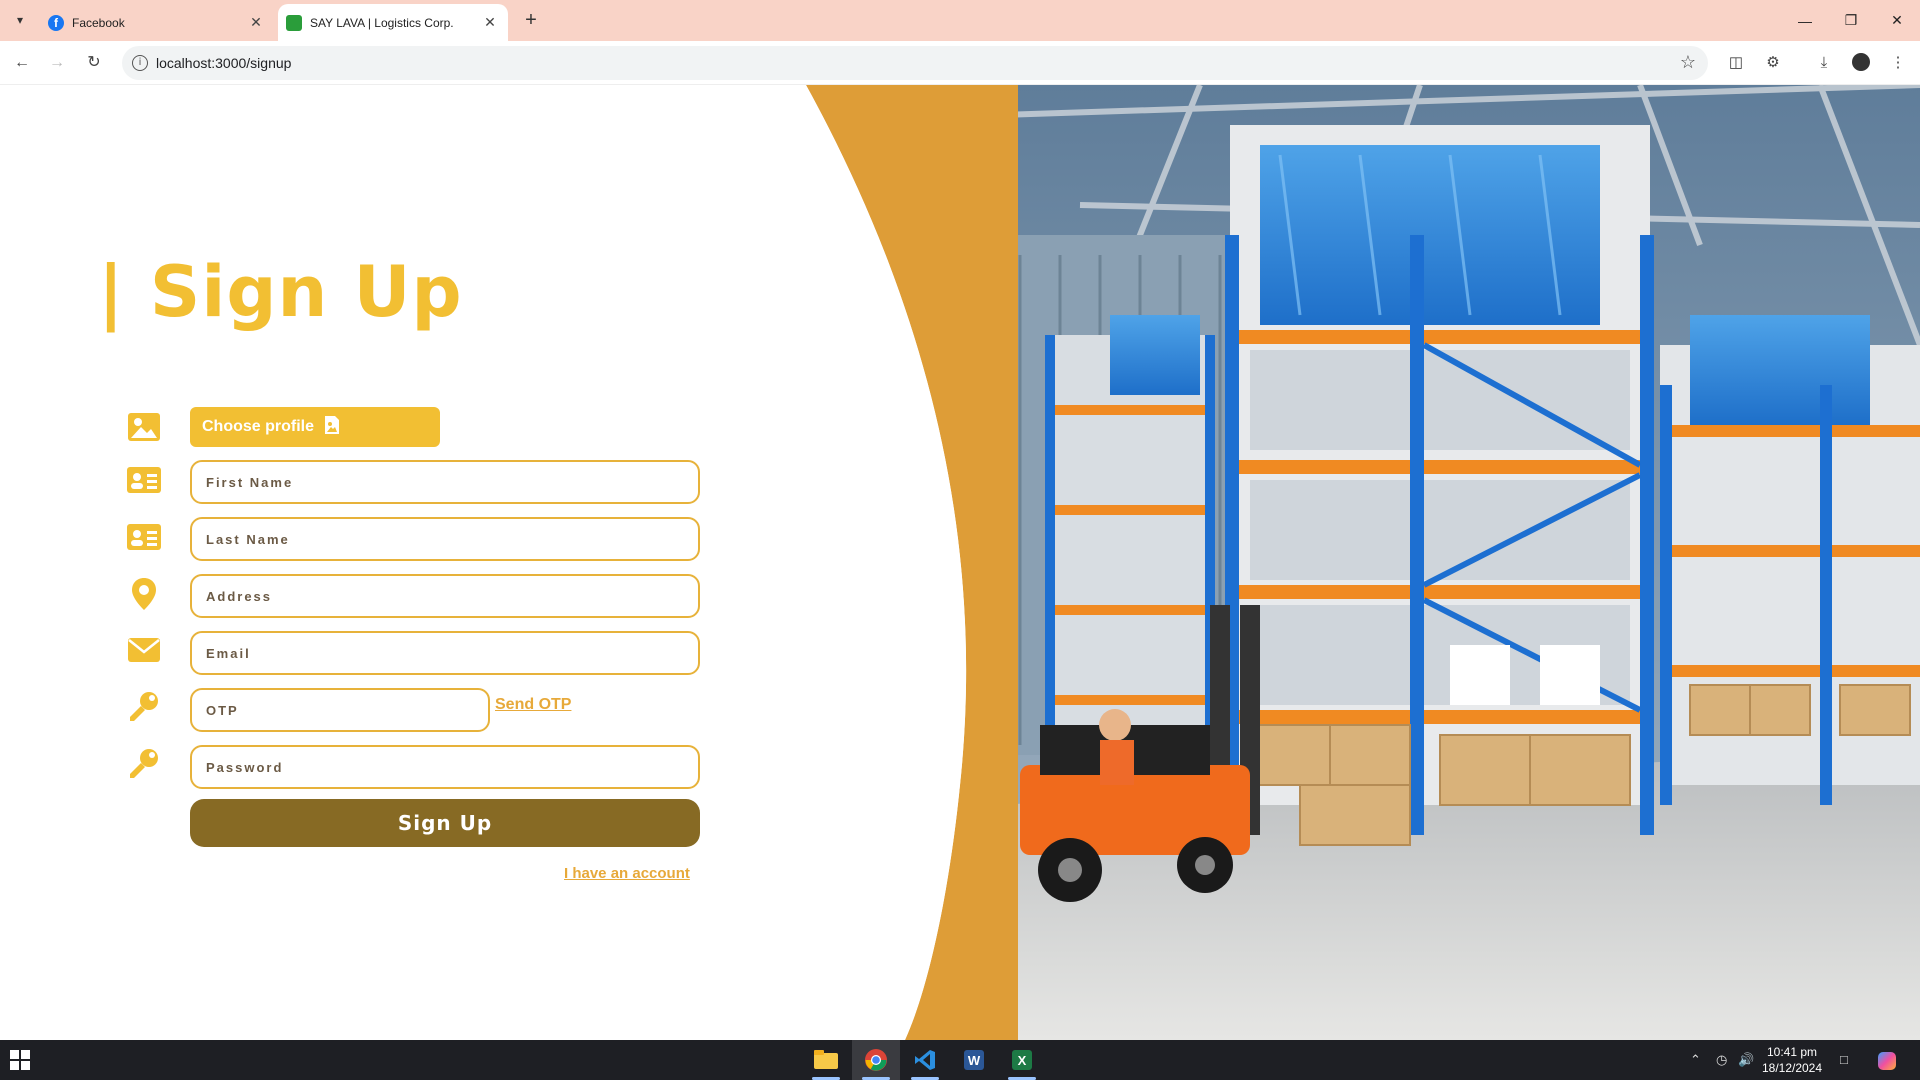 The image size is (1920, 1080). I want to click on tab-search-button: ▾, so click(20, 20).